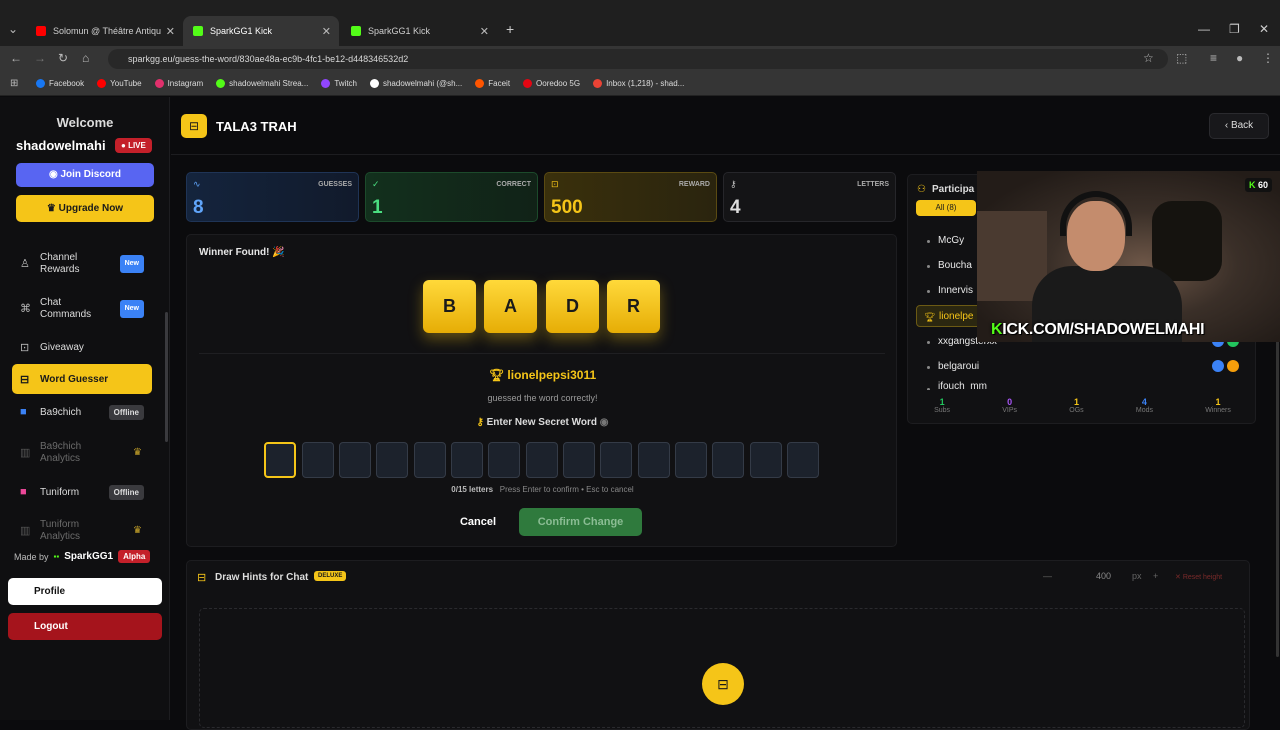 Image resolution: width=1280 pixels, height=730 pixels. I want to click on tab-search-icon: ⌄, so click(13, 29).